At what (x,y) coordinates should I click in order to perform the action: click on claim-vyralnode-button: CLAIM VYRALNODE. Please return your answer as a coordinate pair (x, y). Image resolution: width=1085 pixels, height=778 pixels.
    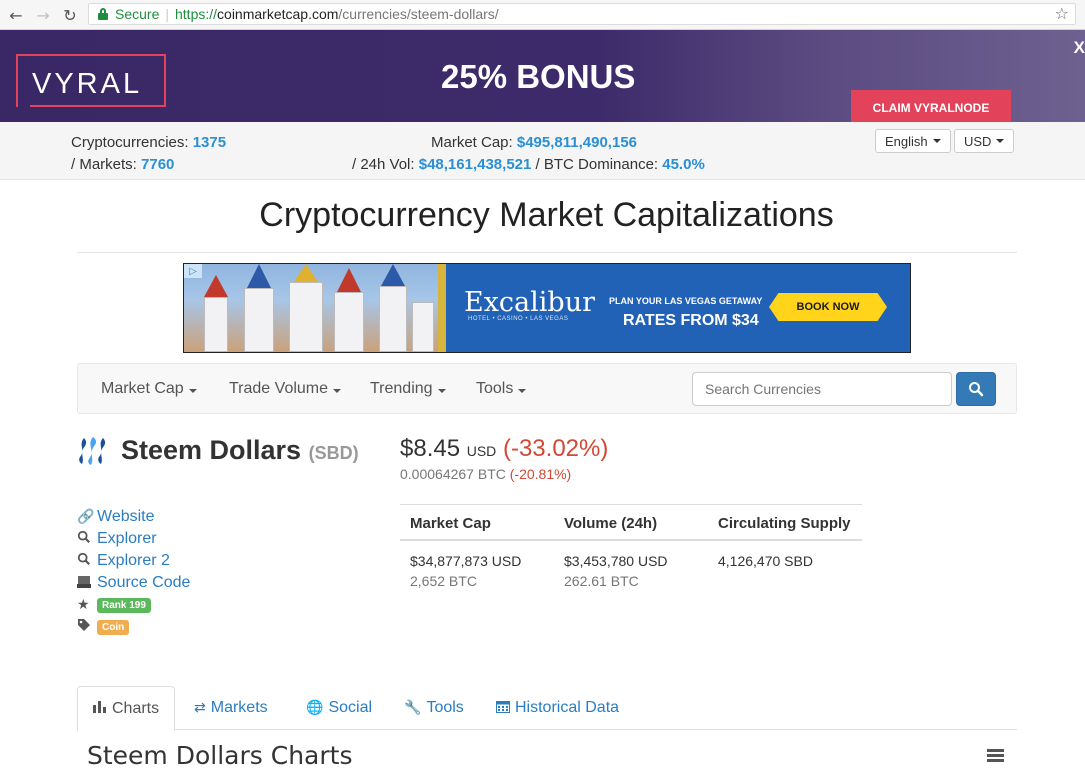
    Looking at the image, I should click on (931, 106).